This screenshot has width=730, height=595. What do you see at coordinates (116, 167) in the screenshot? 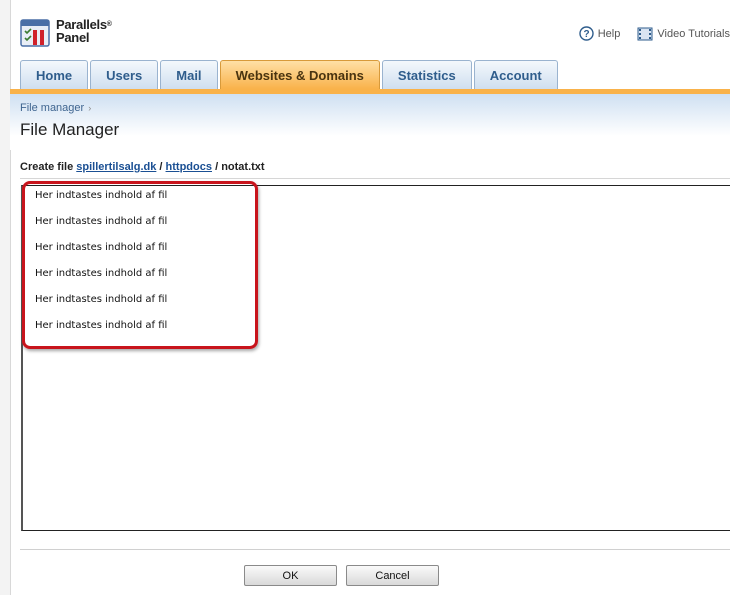
I see `domain-link: spillertilsalg.dk` at bounding box center [116, 167].